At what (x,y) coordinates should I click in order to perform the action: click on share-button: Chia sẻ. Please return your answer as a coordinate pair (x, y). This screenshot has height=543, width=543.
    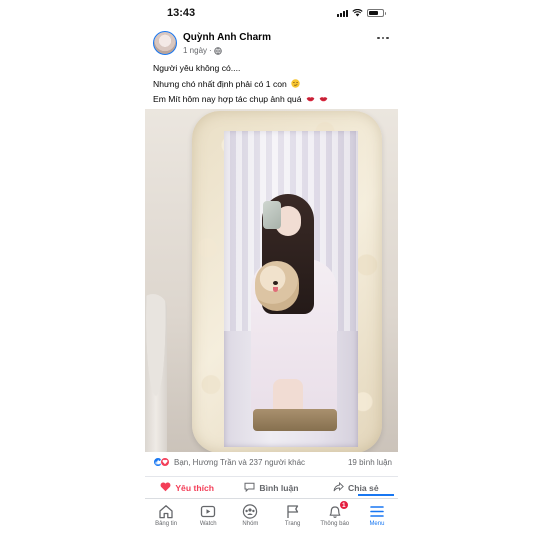
    Looking at the image, I should click on (356, 488).